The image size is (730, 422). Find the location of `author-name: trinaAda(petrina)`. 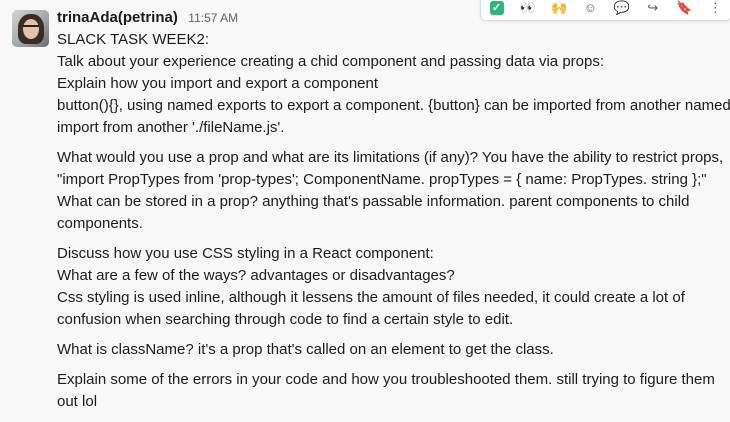

author-name: trinaAda(petrina) is located at coordinates (117, 17).